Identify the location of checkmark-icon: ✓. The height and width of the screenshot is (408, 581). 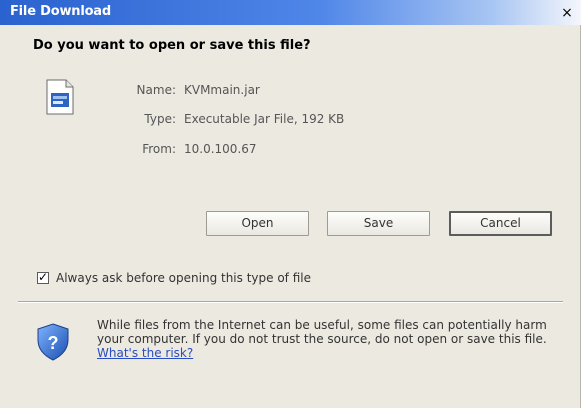
(43, 277).